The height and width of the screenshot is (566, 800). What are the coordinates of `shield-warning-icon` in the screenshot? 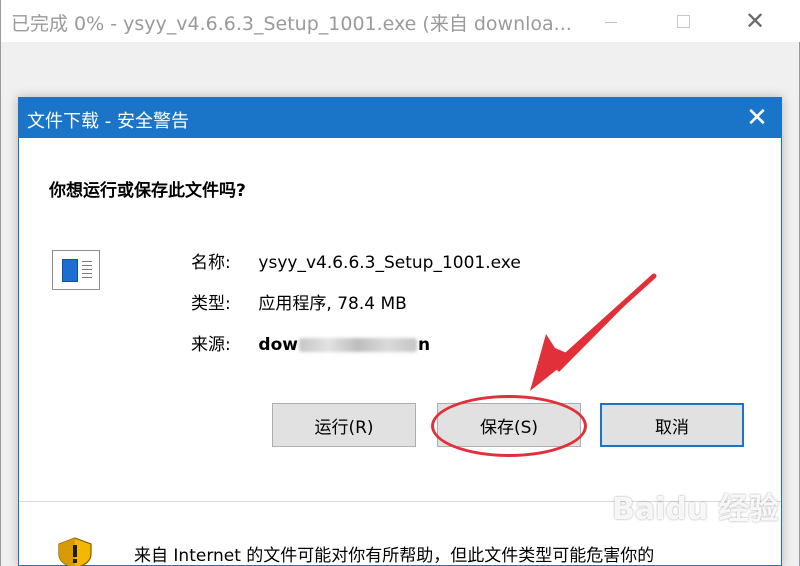 It's located at (75, 551).